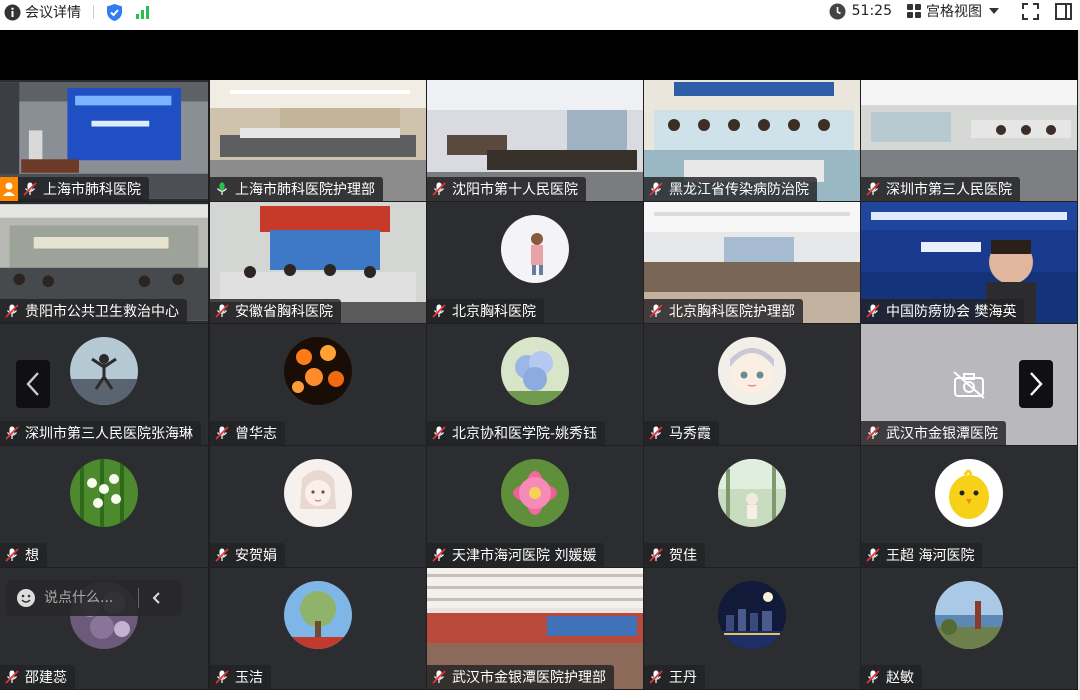 The width and height of the screenshot is (1080, 700). I want to click on signal-icon, so click(143, 12).